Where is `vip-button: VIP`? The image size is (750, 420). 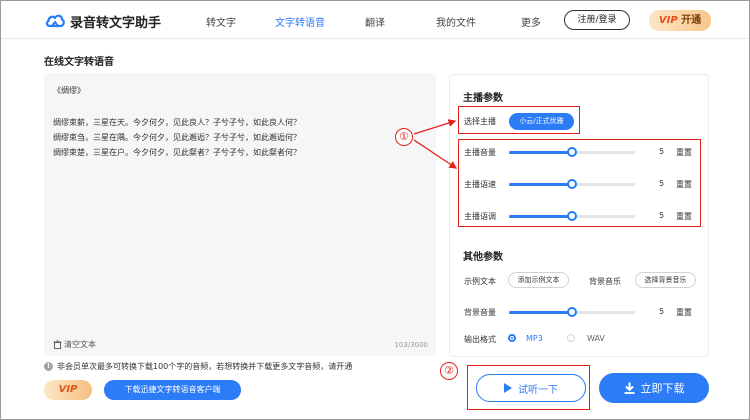
vip-button: VIP is located at coordinates (68, 390).